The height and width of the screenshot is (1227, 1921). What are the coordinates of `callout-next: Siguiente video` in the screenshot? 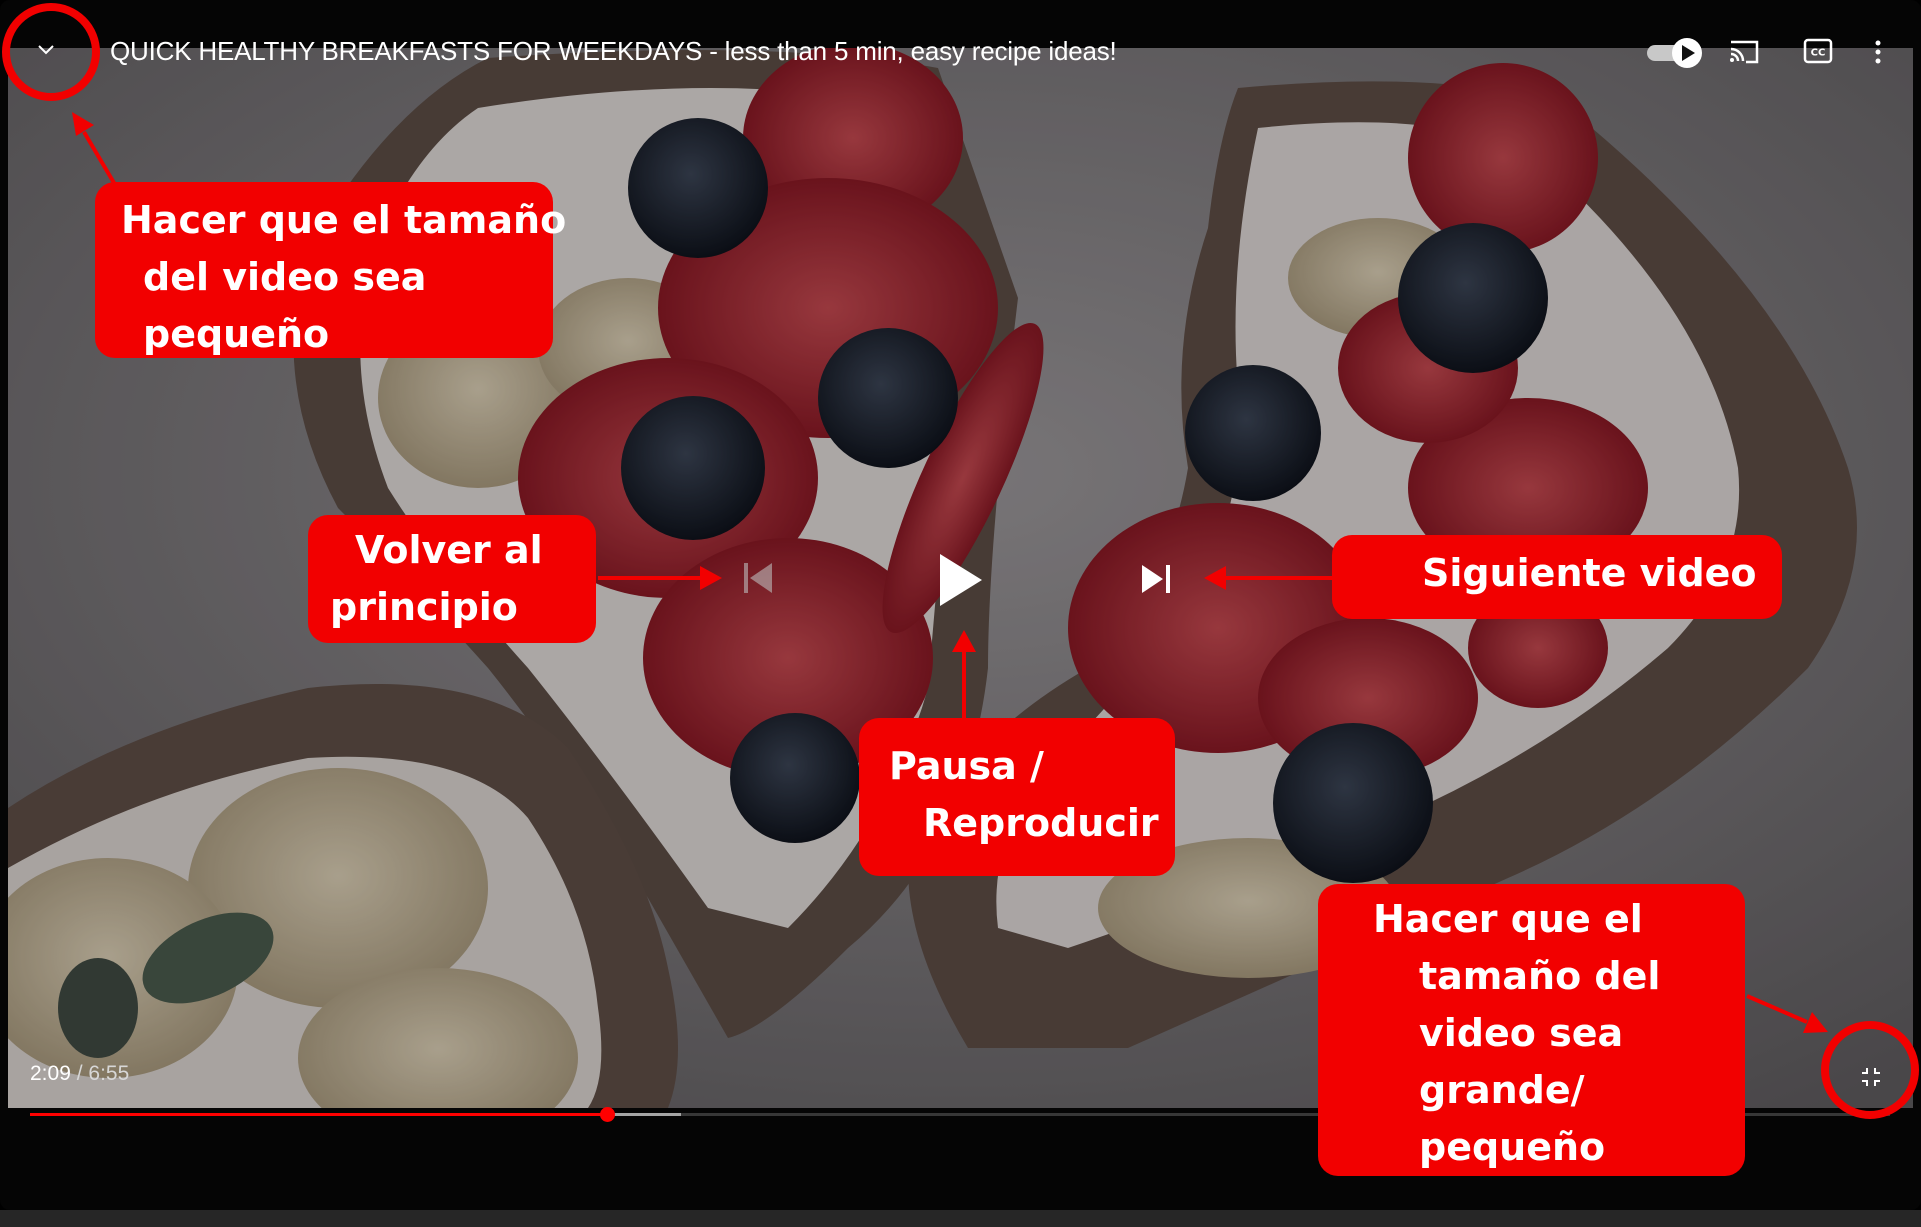 It's located at (1557, 577).